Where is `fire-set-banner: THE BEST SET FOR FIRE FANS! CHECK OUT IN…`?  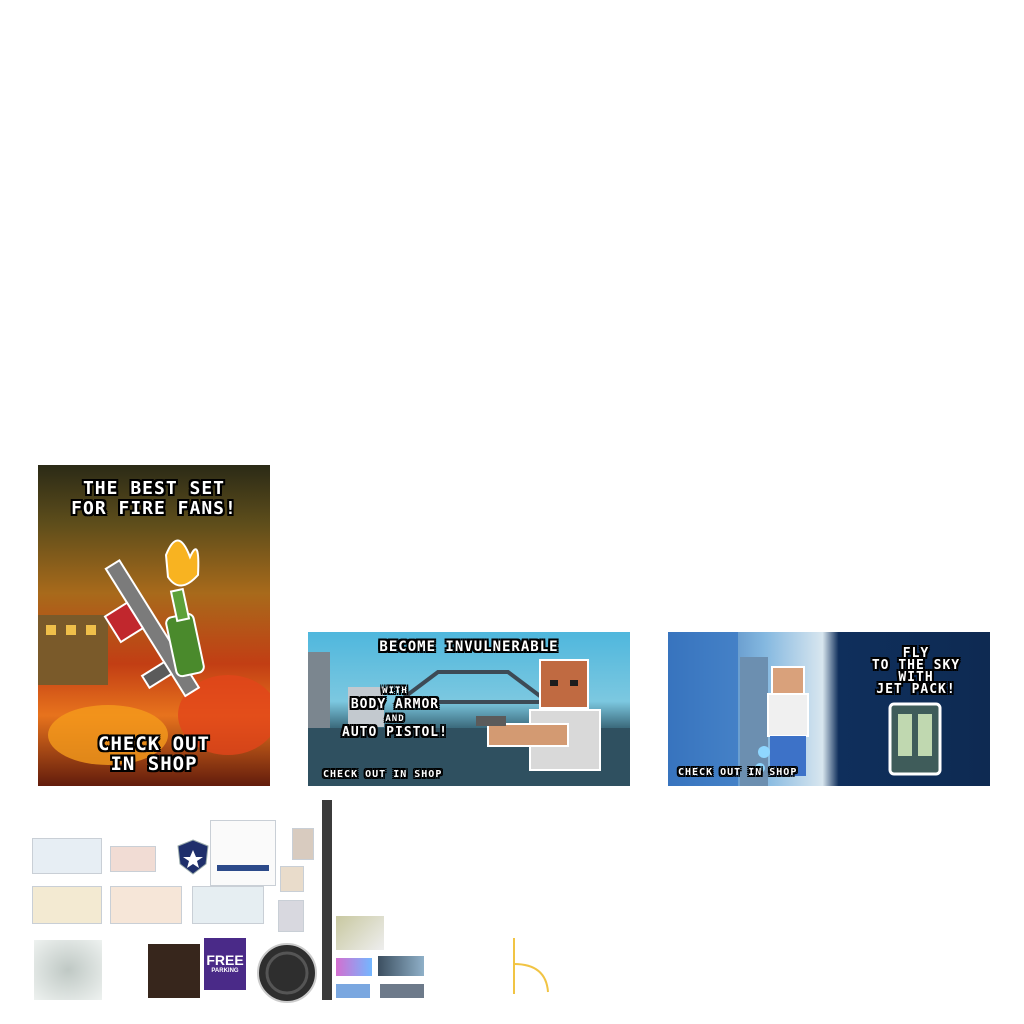
fire-set-banner: THE BEST SET FOR FIRE FANS! CHECK OUT IN… is located at coordinates (154, 625).